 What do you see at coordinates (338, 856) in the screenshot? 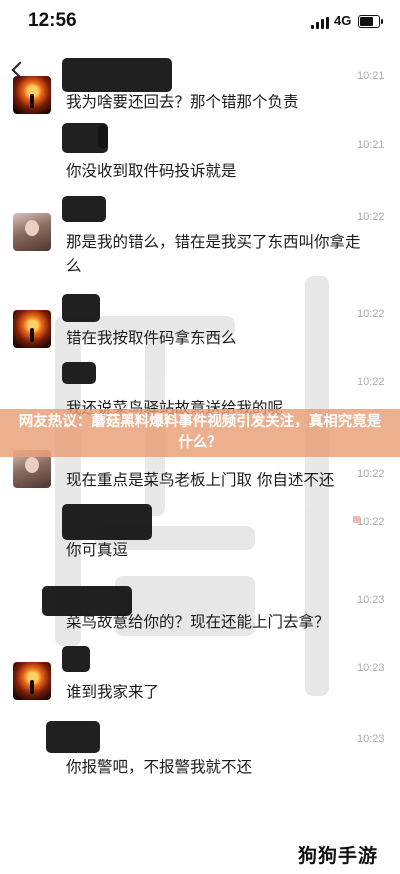
I see `site-logo: 狗狗手游` at bounding box center [338, 856].